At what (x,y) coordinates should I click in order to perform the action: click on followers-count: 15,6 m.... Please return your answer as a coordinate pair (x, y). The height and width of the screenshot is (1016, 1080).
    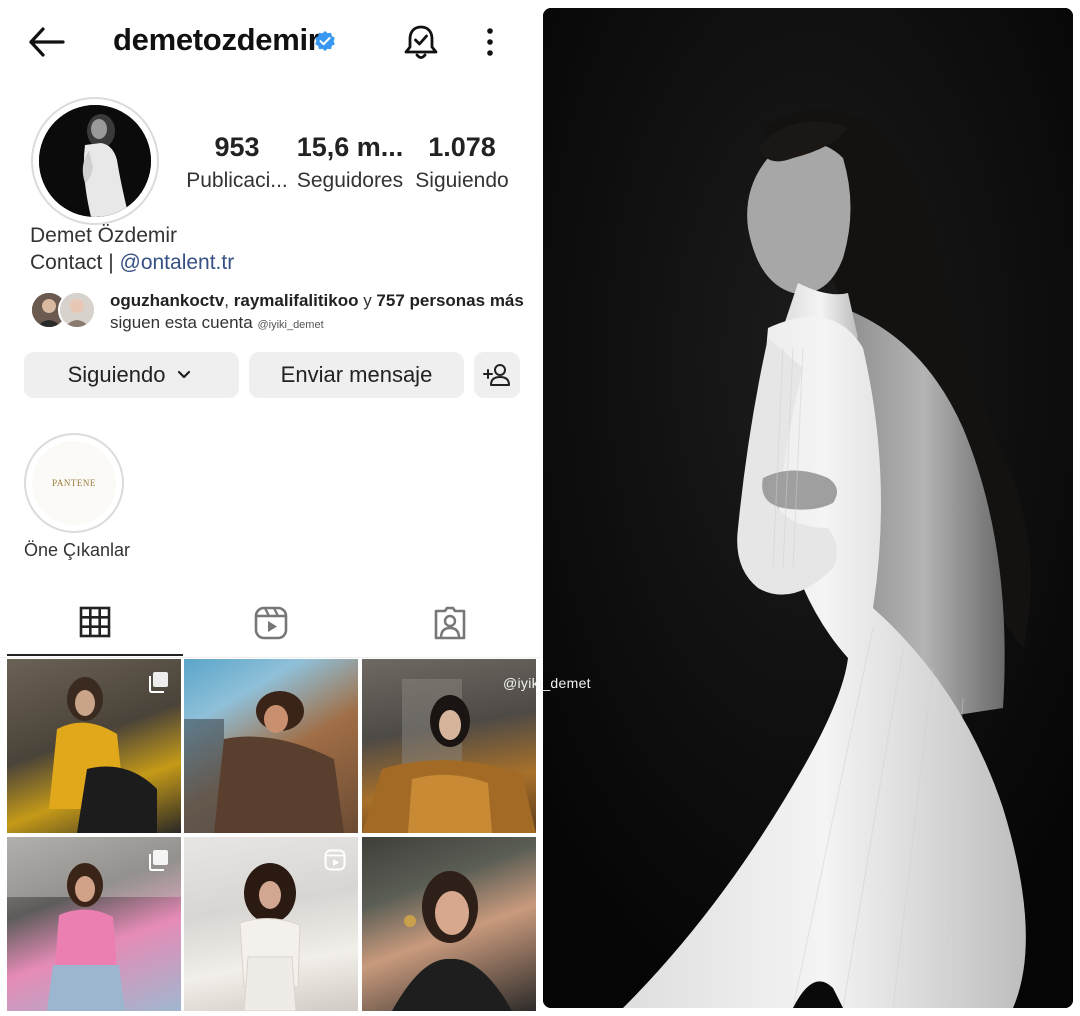
    Looking at the image, I should click on (350, 147).